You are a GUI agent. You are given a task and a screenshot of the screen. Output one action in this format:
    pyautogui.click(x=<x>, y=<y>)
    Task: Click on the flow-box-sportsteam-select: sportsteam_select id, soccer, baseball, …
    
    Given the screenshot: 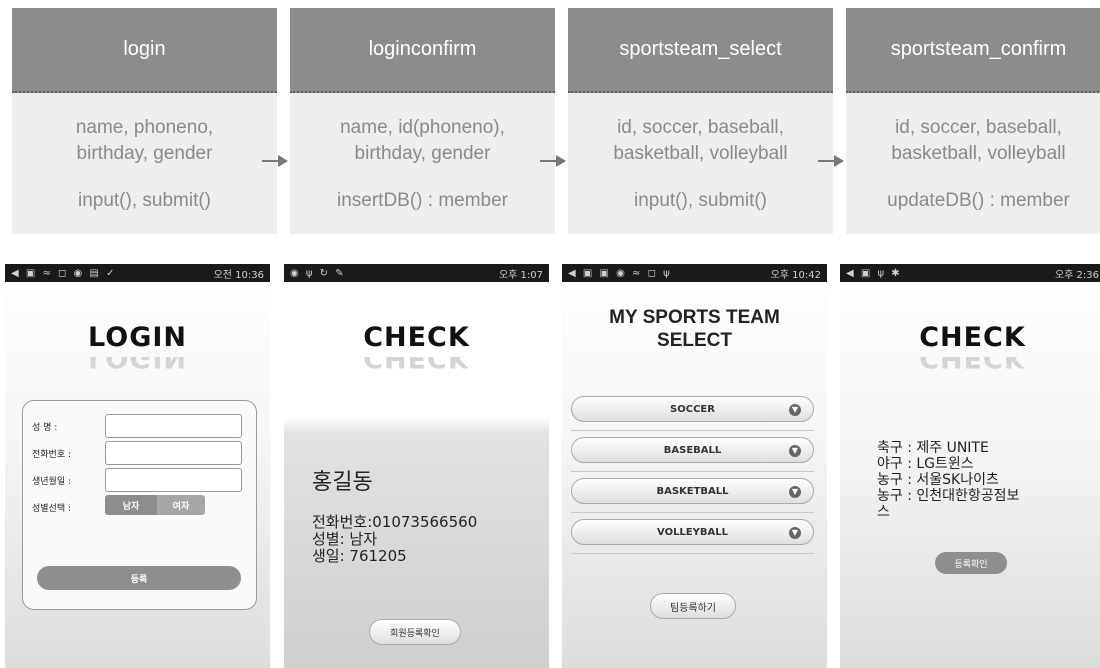 What is the action you would take?
    pyautogui.click(x=700, y=121)
    